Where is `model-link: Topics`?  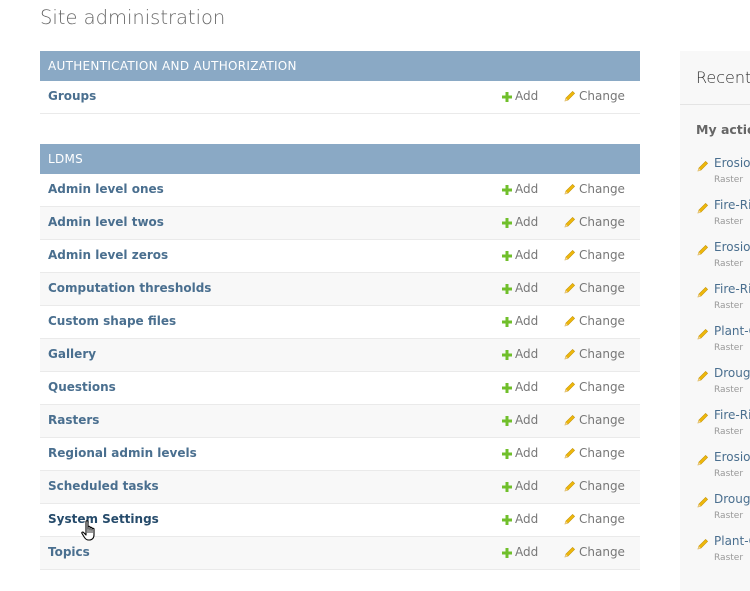
model-link: Topics is located at coordinates (69, 552).